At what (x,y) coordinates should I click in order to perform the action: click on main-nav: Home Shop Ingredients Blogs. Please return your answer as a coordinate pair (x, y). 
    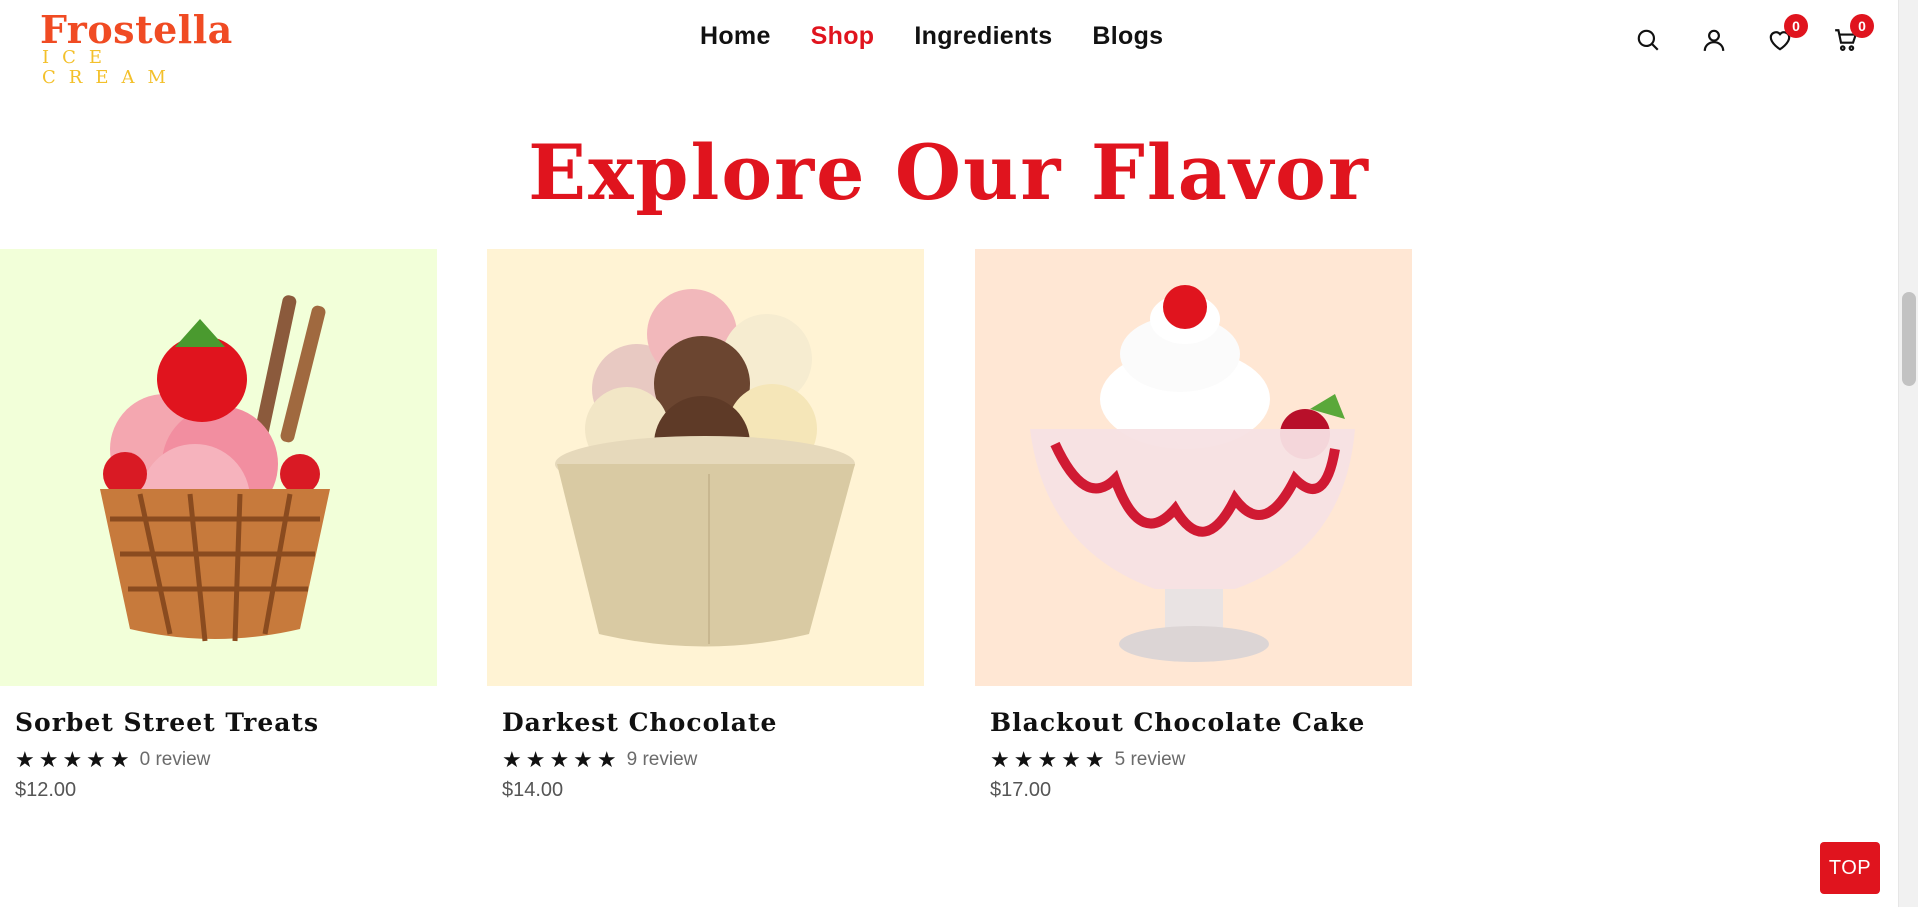
    Looking at the image, I should click on (931, 36).